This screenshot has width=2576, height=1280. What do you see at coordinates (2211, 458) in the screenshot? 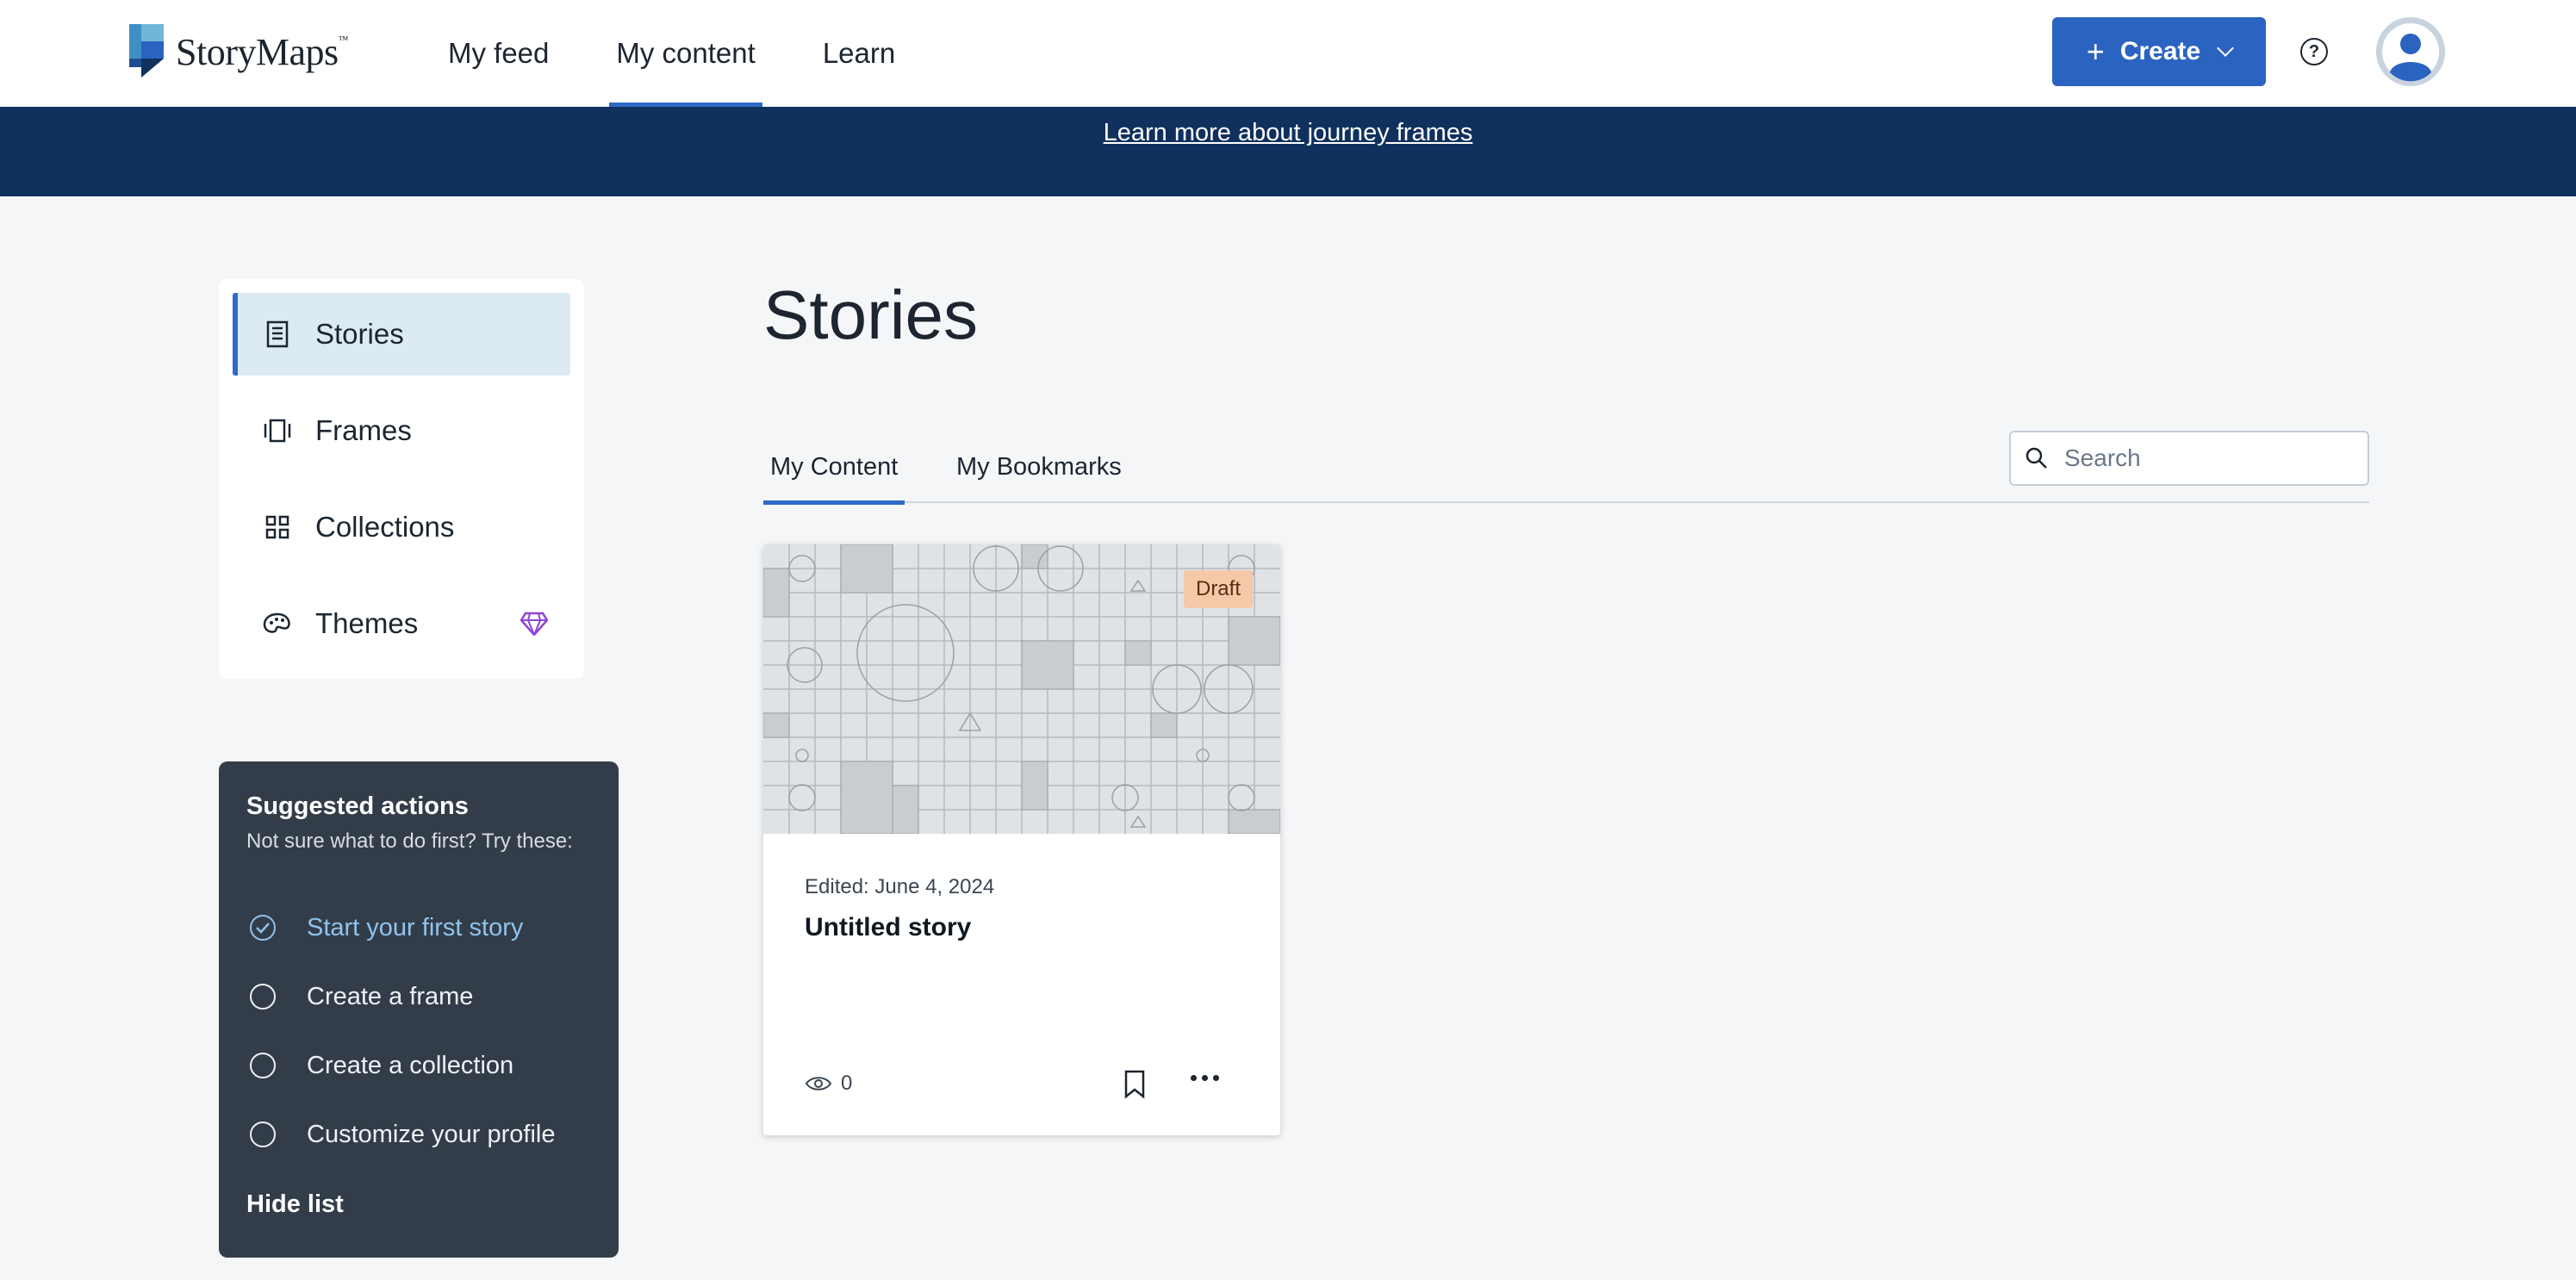
I see `search-input` at bounding box center [2211, 458].